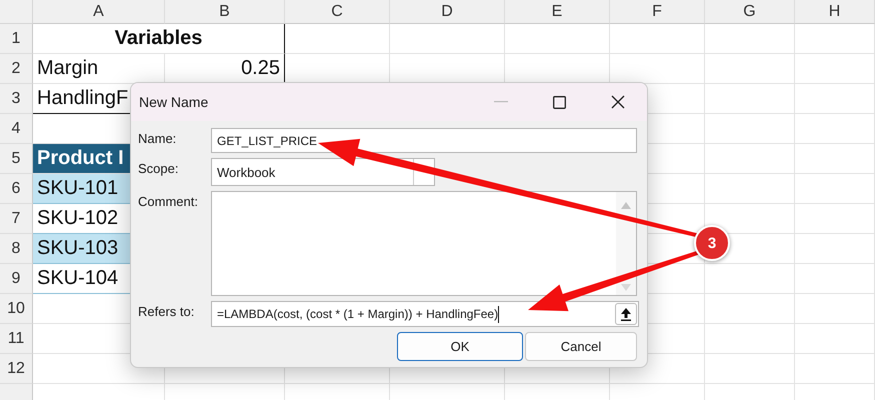  What do you see at coordinates (16, 12) in the screenshot?
I see `select-all-button` at bounding box center [16, 12].